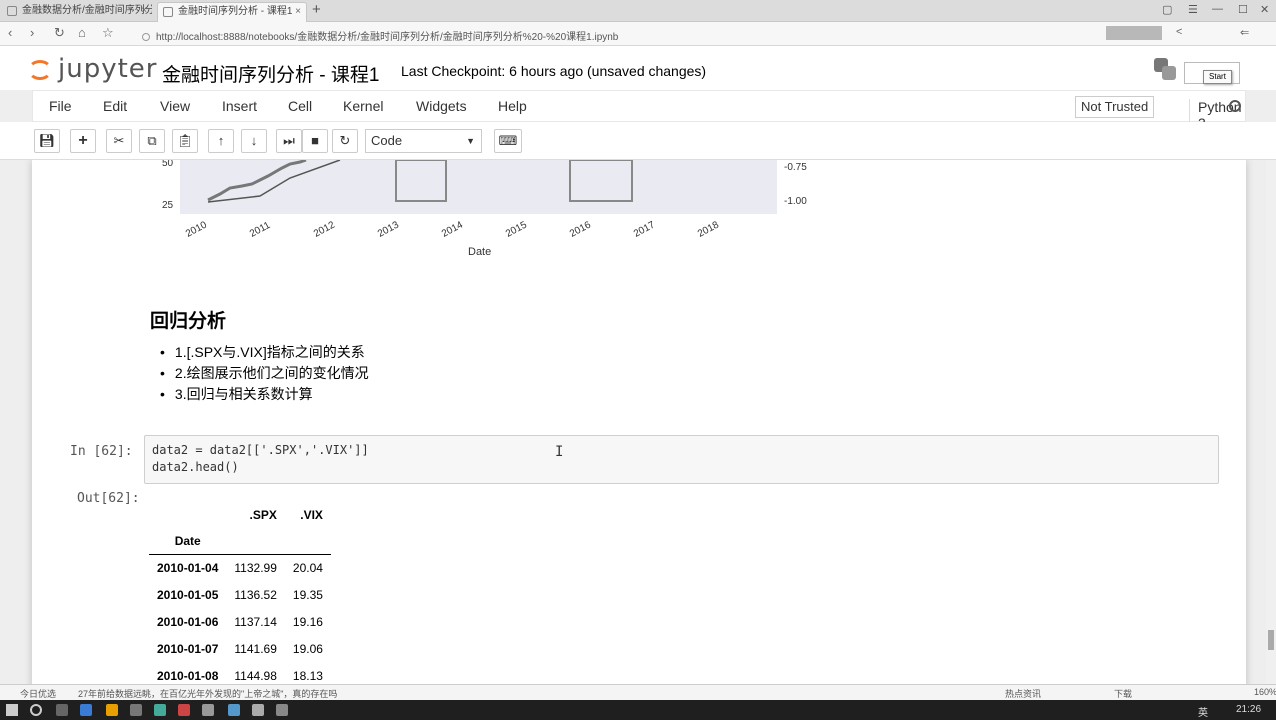  What do you see at coordinates (152, 141) in the screenshot?
I see `copy-icon: ⧉` at bounding box center [152, 141].